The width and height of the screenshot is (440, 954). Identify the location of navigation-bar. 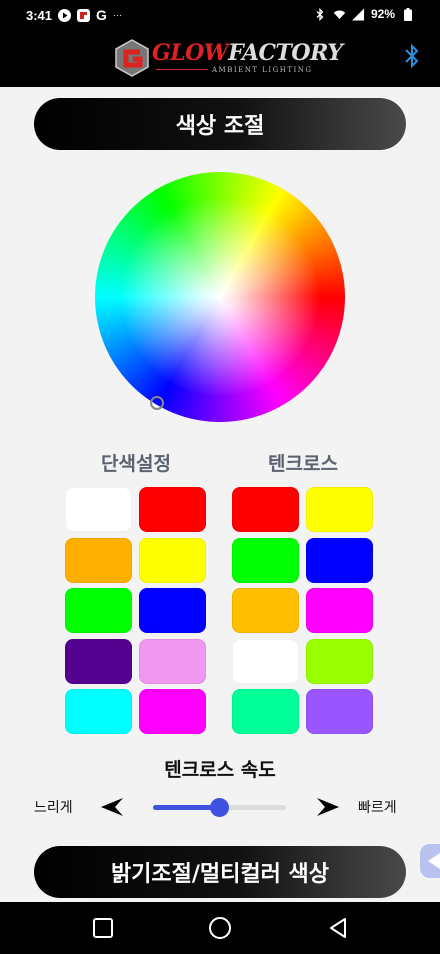
(220, 928).